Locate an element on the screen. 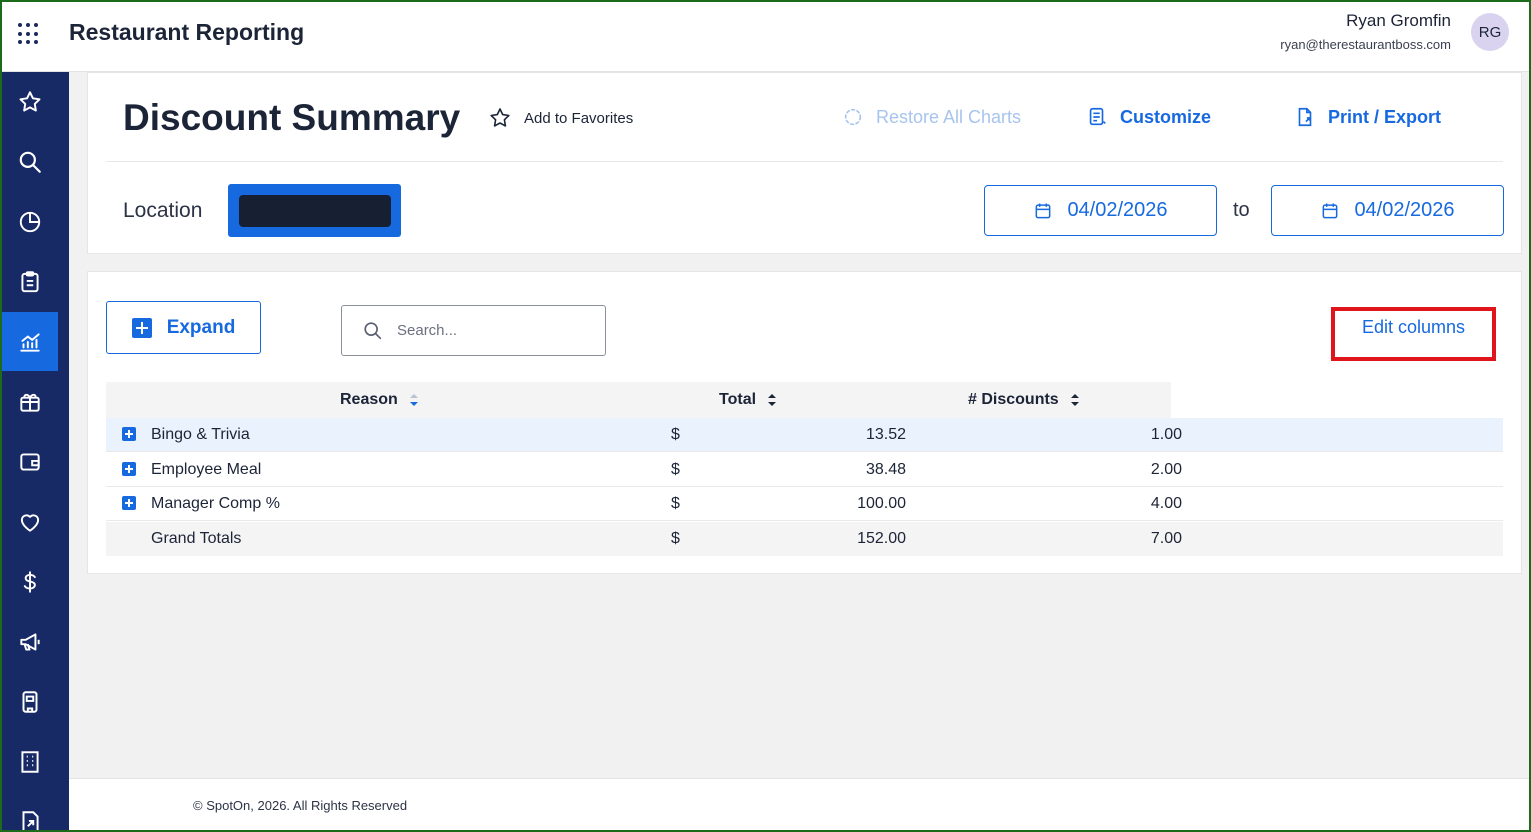 The image size is (1531, 832). clipboard-icon is located at coordinates (30, 281).